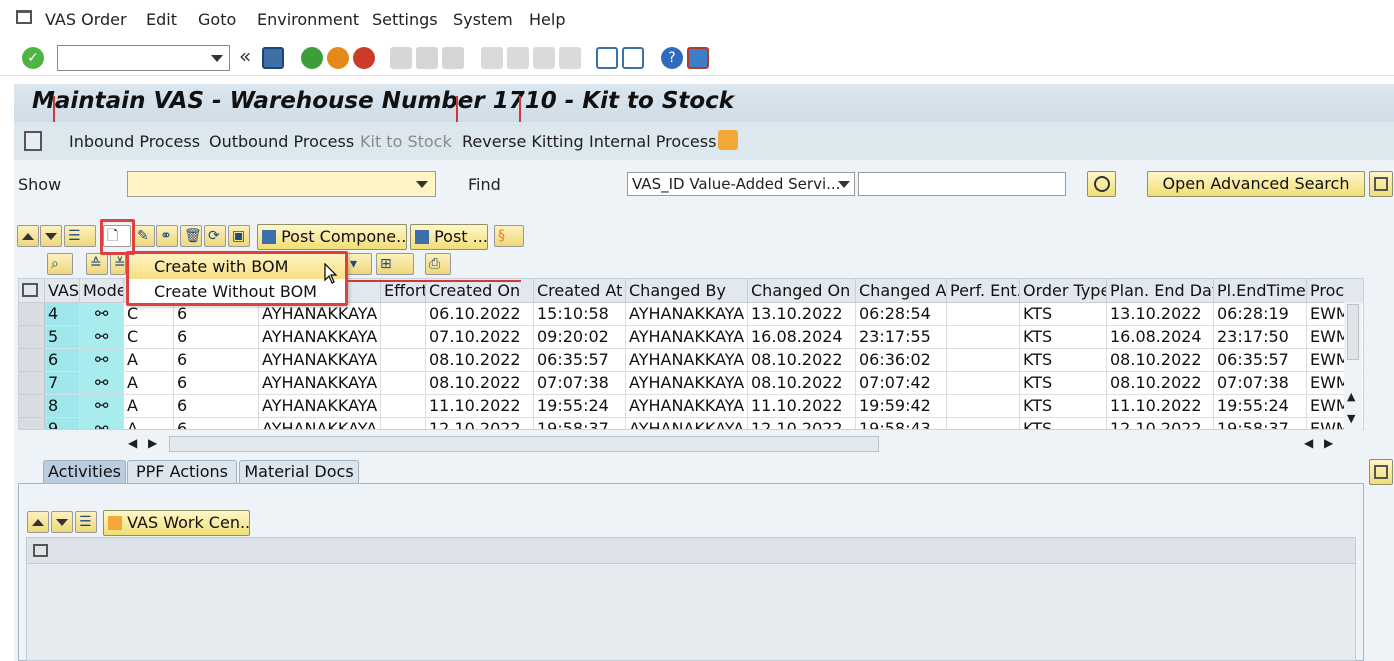 This screenshot has height=661, width=1394. Describe the element at coordinates (1260, 423) in the screenshot. I see `table-cell: 19:58:37` at that location.